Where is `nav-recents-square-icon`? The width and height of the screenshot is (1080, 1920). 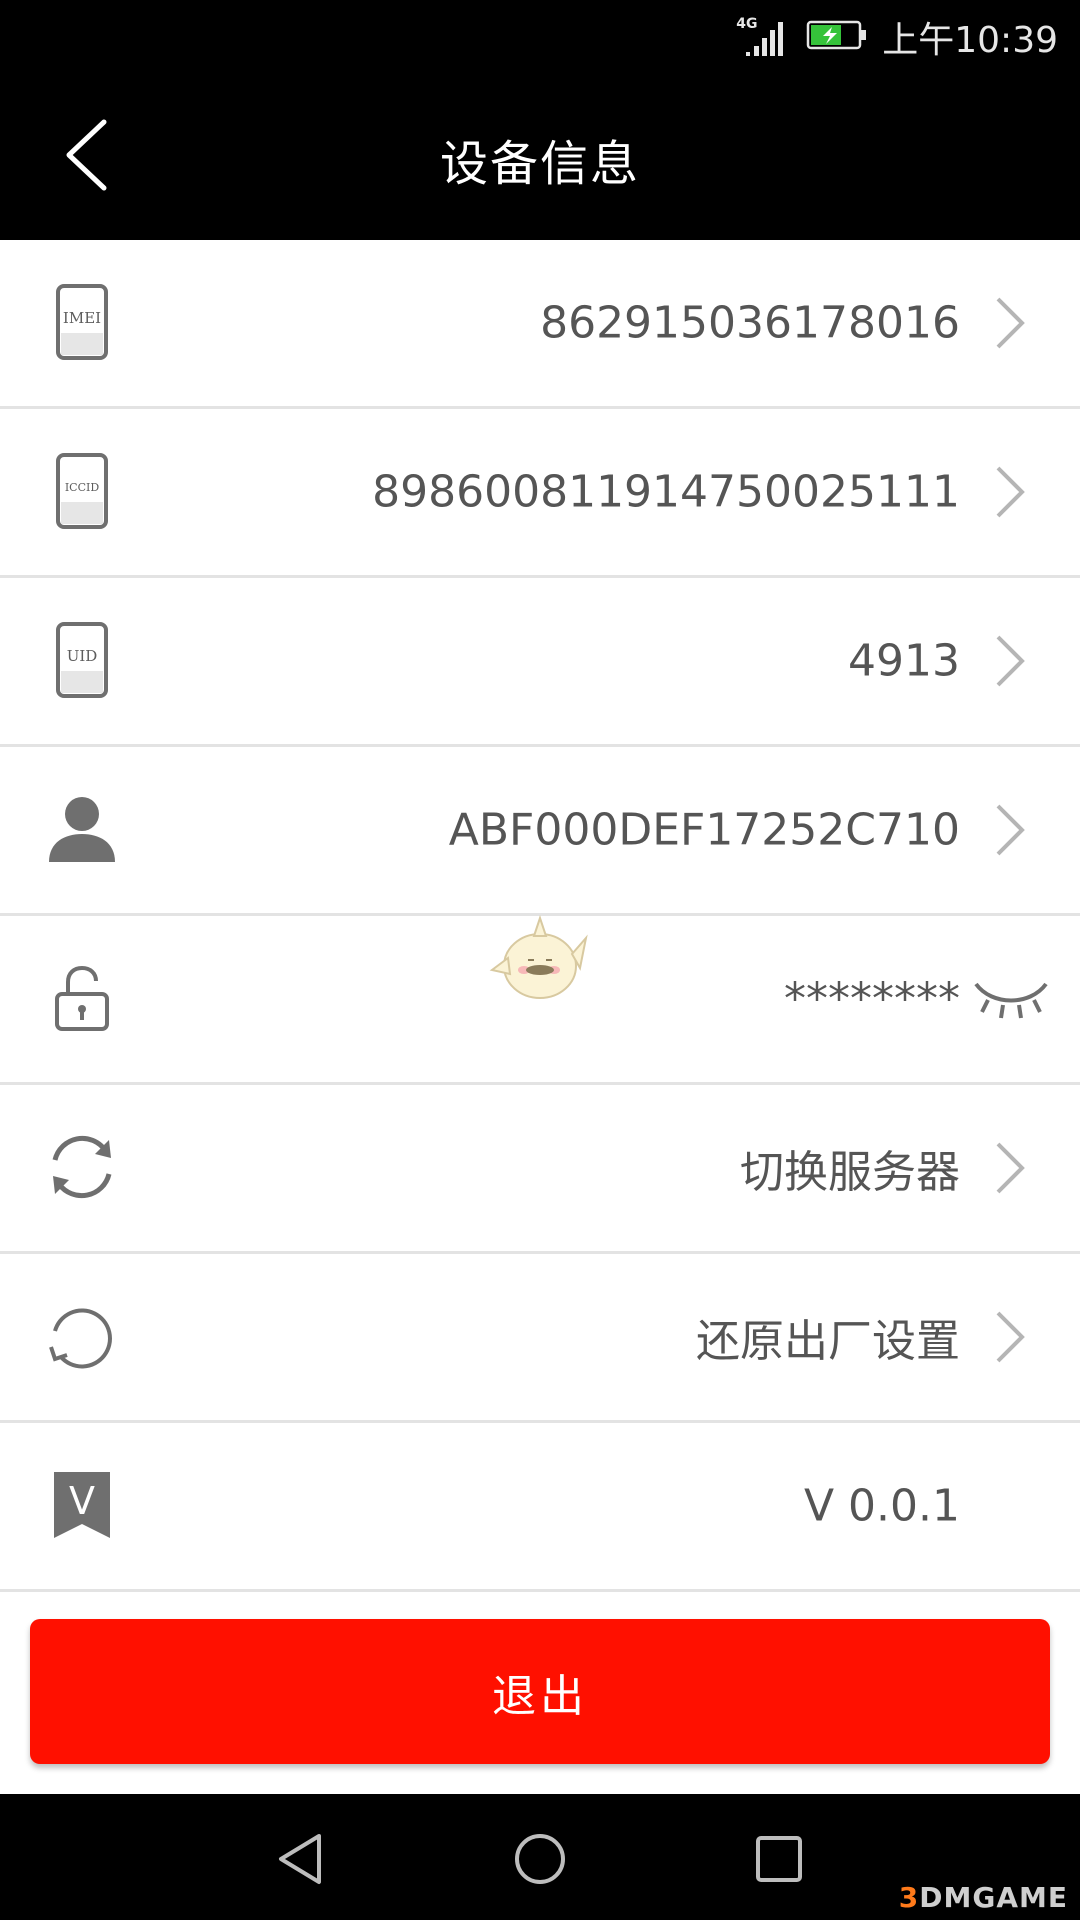
nav-recents-square-icon is located at coordinates (779, 1859).